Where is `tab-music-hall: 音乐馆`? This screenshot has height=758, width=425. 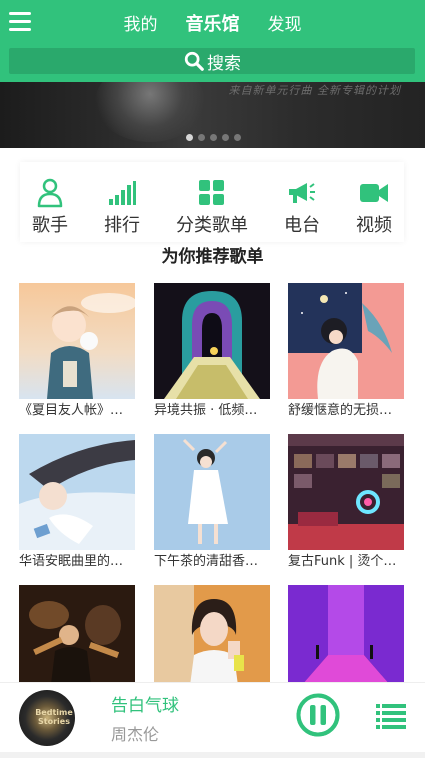 tab-music-hall: 音乐馆 is located at coordinates (213, 25).